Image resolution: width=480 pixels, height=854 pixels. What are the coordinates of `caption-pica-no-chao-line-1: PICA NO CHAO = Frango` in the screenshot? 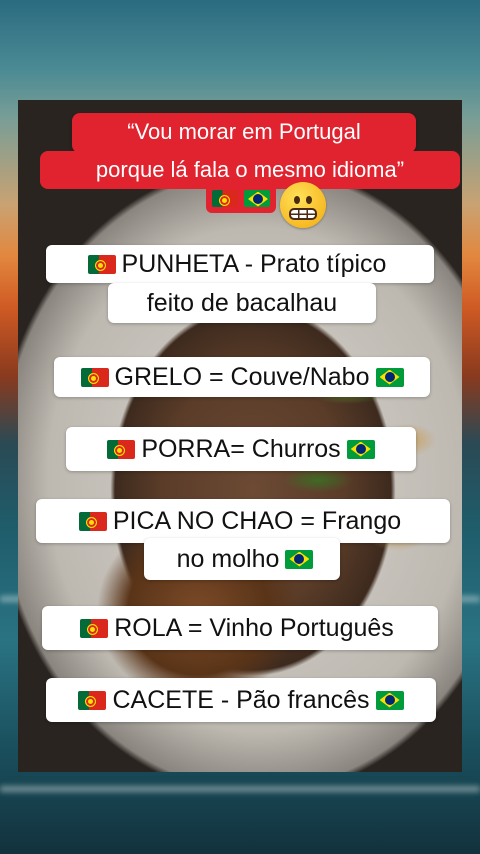 It's located at (243, 521).